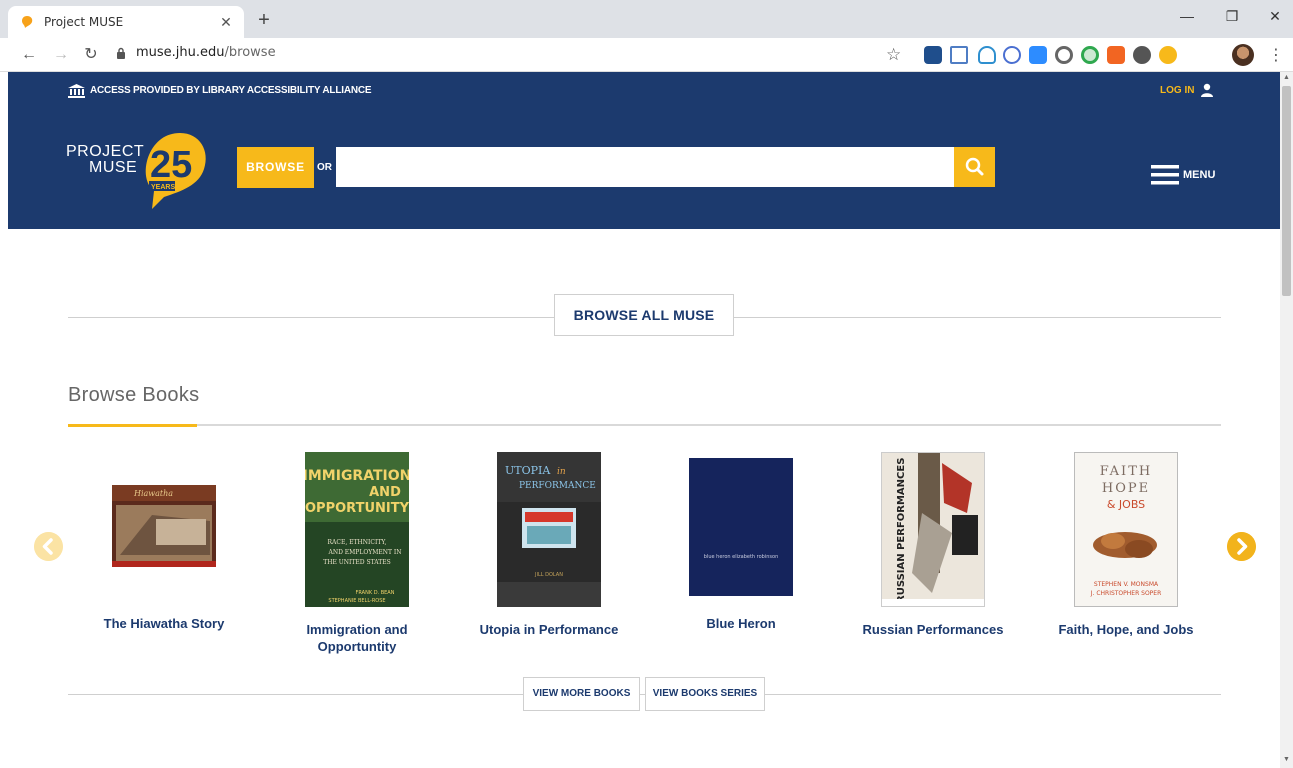 This screenshot has height=768, width=1293. I want to click on project-muse-25-years-logo: PROJECT MUSE 25 YEARS, so click(139, 171).